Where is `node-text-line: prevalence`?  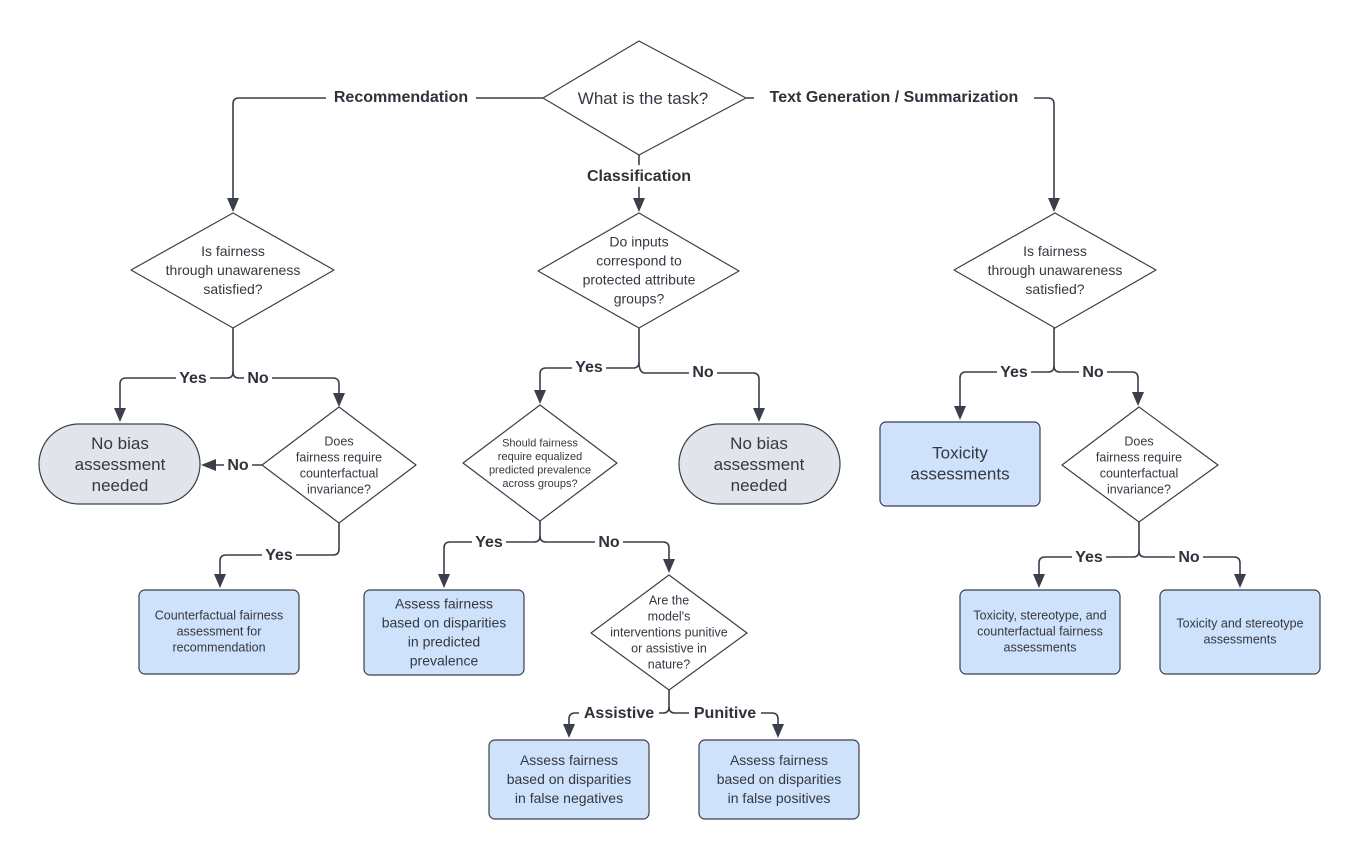 node-text-line: prevalence is located at coordinates (444, 660).